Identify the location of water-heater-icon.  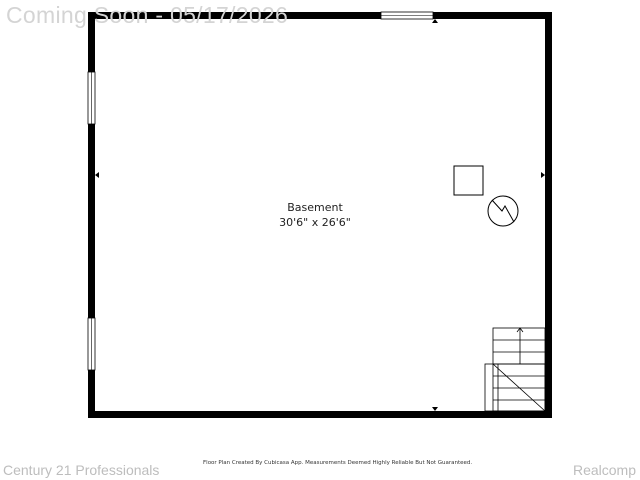
(503, 211).